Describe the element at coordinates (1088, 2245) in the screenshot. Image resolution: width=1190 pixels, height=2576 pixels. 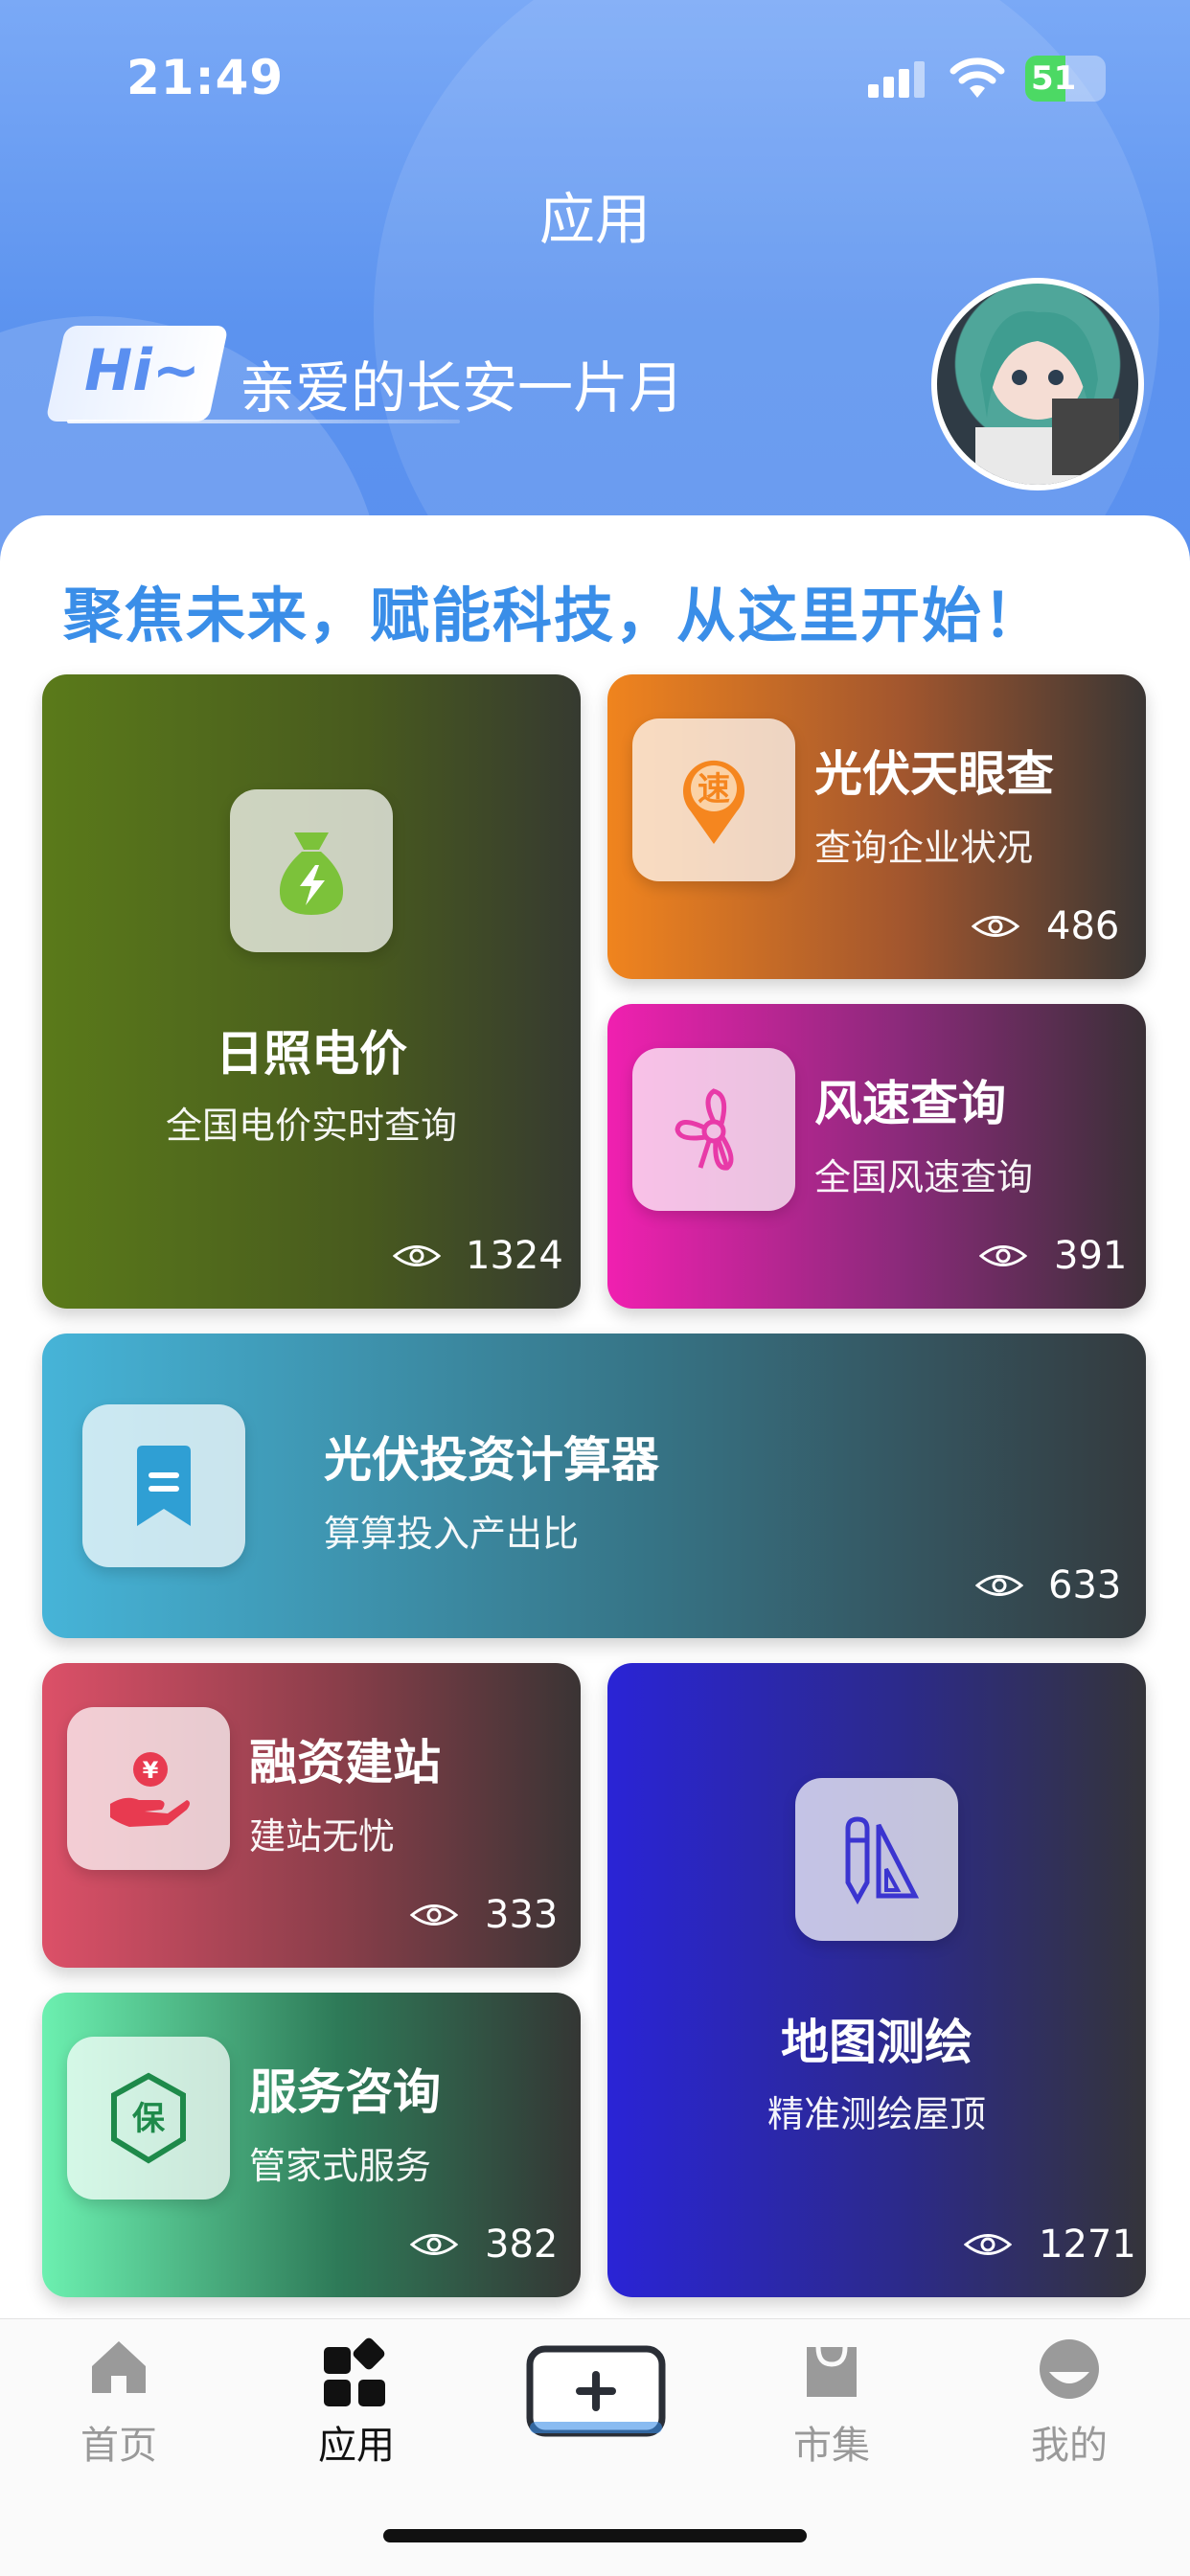
I see `view-count: 1271` at that location.